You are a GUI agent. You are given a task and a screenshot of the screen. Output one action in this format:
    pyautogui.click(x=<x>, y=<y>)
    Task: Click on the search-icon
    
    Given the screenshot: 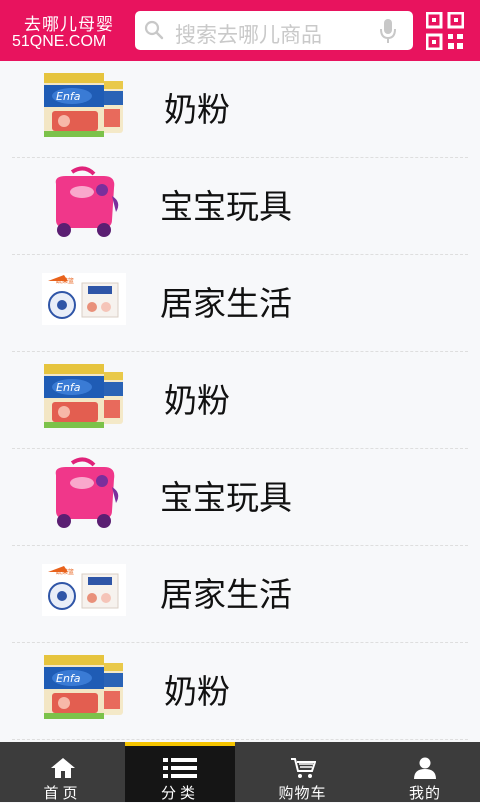 What is the action you would take?
    pyautogui.click(x=154, y=30)
    